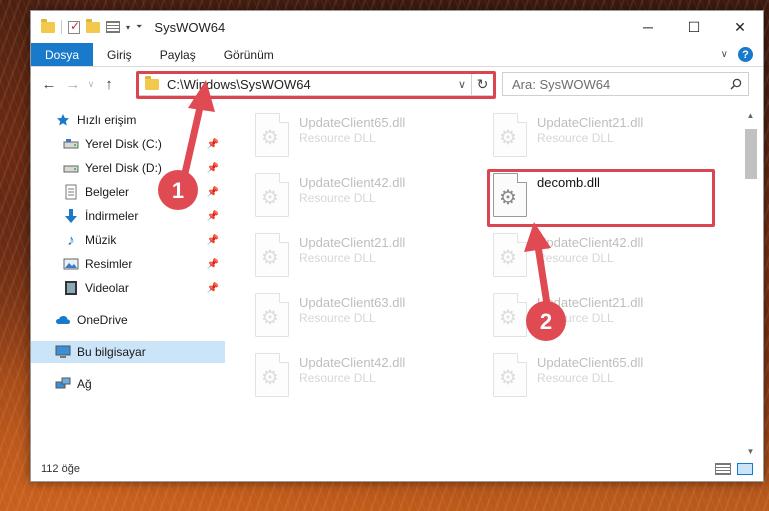 The height and width of the screenshot is (511, 769). What do you see at coordinates (101, 240) in the screenshot?
I see `sidebar-item-label: Müzik` at bounding box center [101, 240].